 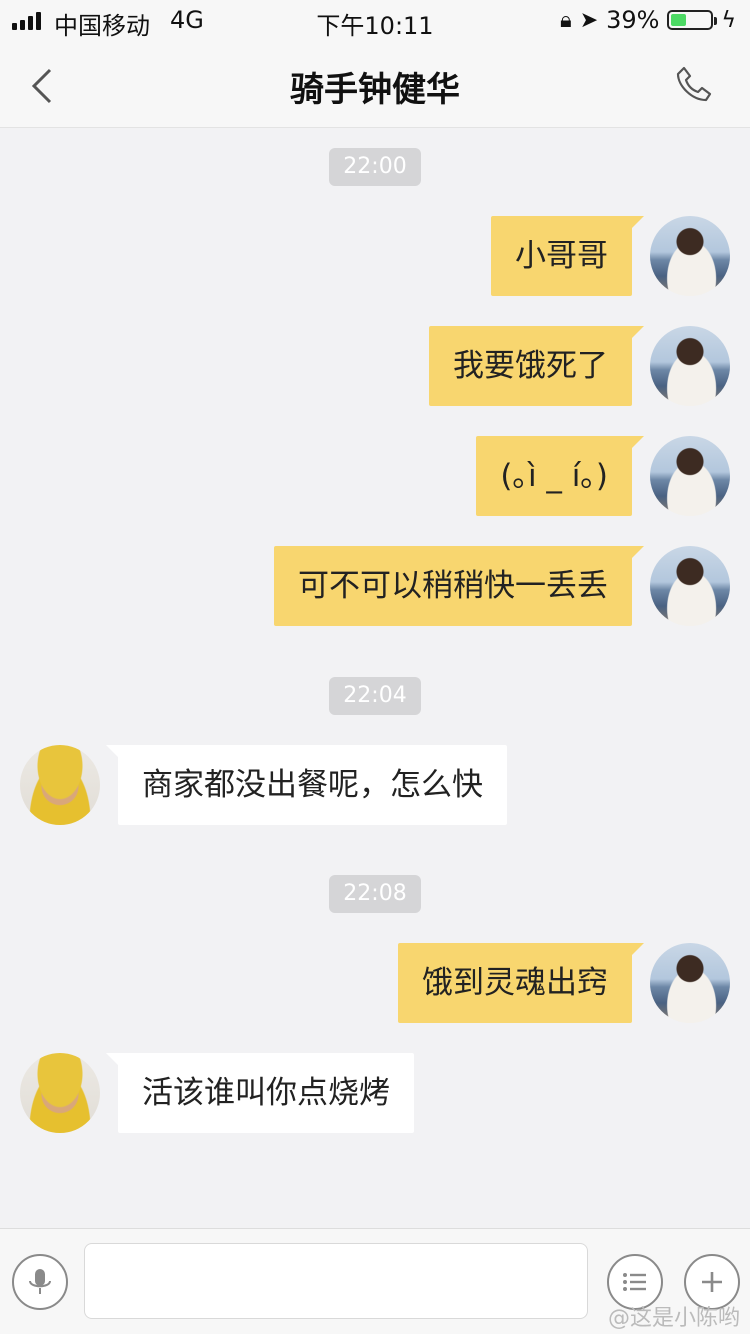 What do you see at coordinates (673, 1318) in the screenshot?
I see `watermark: @这是小陈哟` at bounding box center [673, 1318].